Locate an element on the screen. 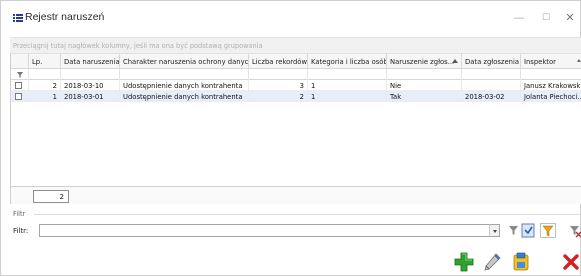  column-header-inspektor: Inspektor is located at coordinates (551, 61).